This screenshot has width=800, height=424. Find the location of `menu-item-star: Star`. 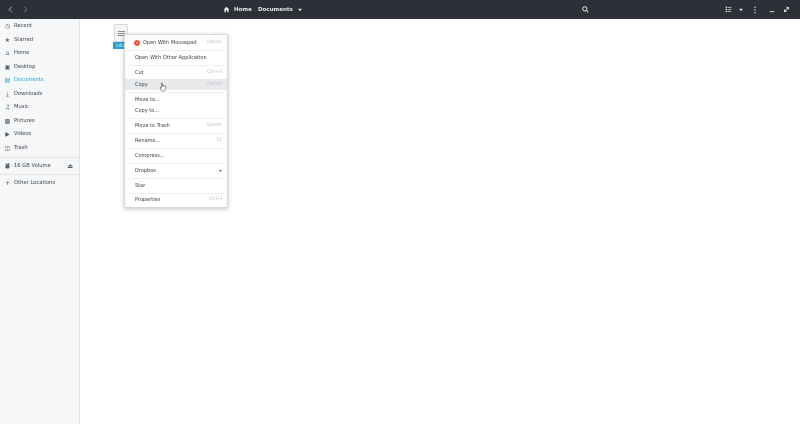

menu-item-star: Star is located at coordinates (176, 185).